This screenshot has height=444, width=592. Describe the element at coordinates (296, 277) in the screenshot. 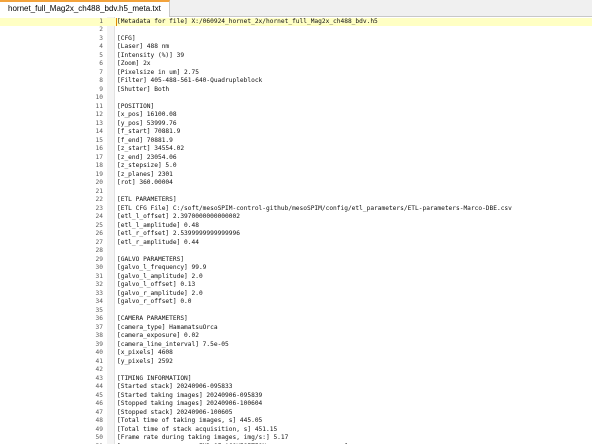

I see `editor-line: 31 [galvo_l_amplitude] 2.0` at that location.